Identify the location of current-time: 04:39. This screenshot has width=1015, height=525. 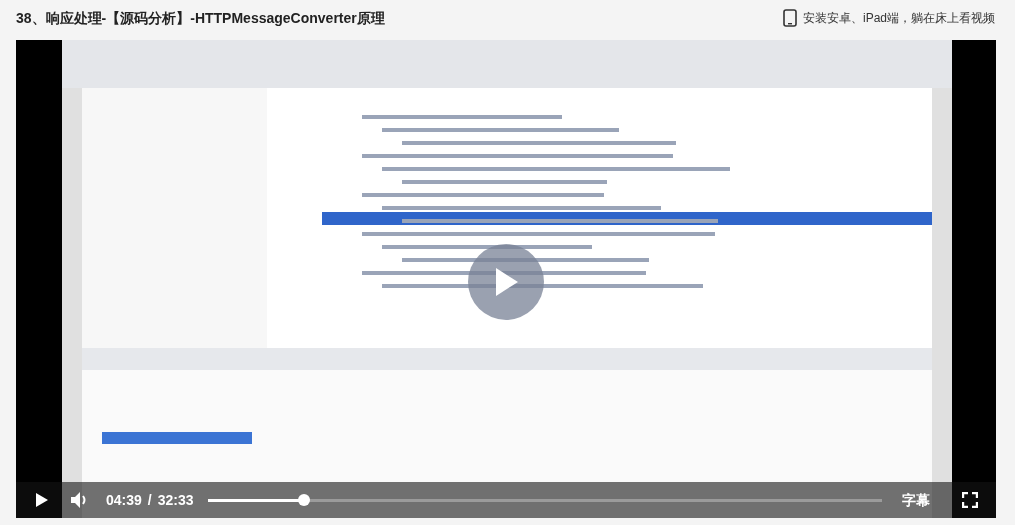
(124, 500).